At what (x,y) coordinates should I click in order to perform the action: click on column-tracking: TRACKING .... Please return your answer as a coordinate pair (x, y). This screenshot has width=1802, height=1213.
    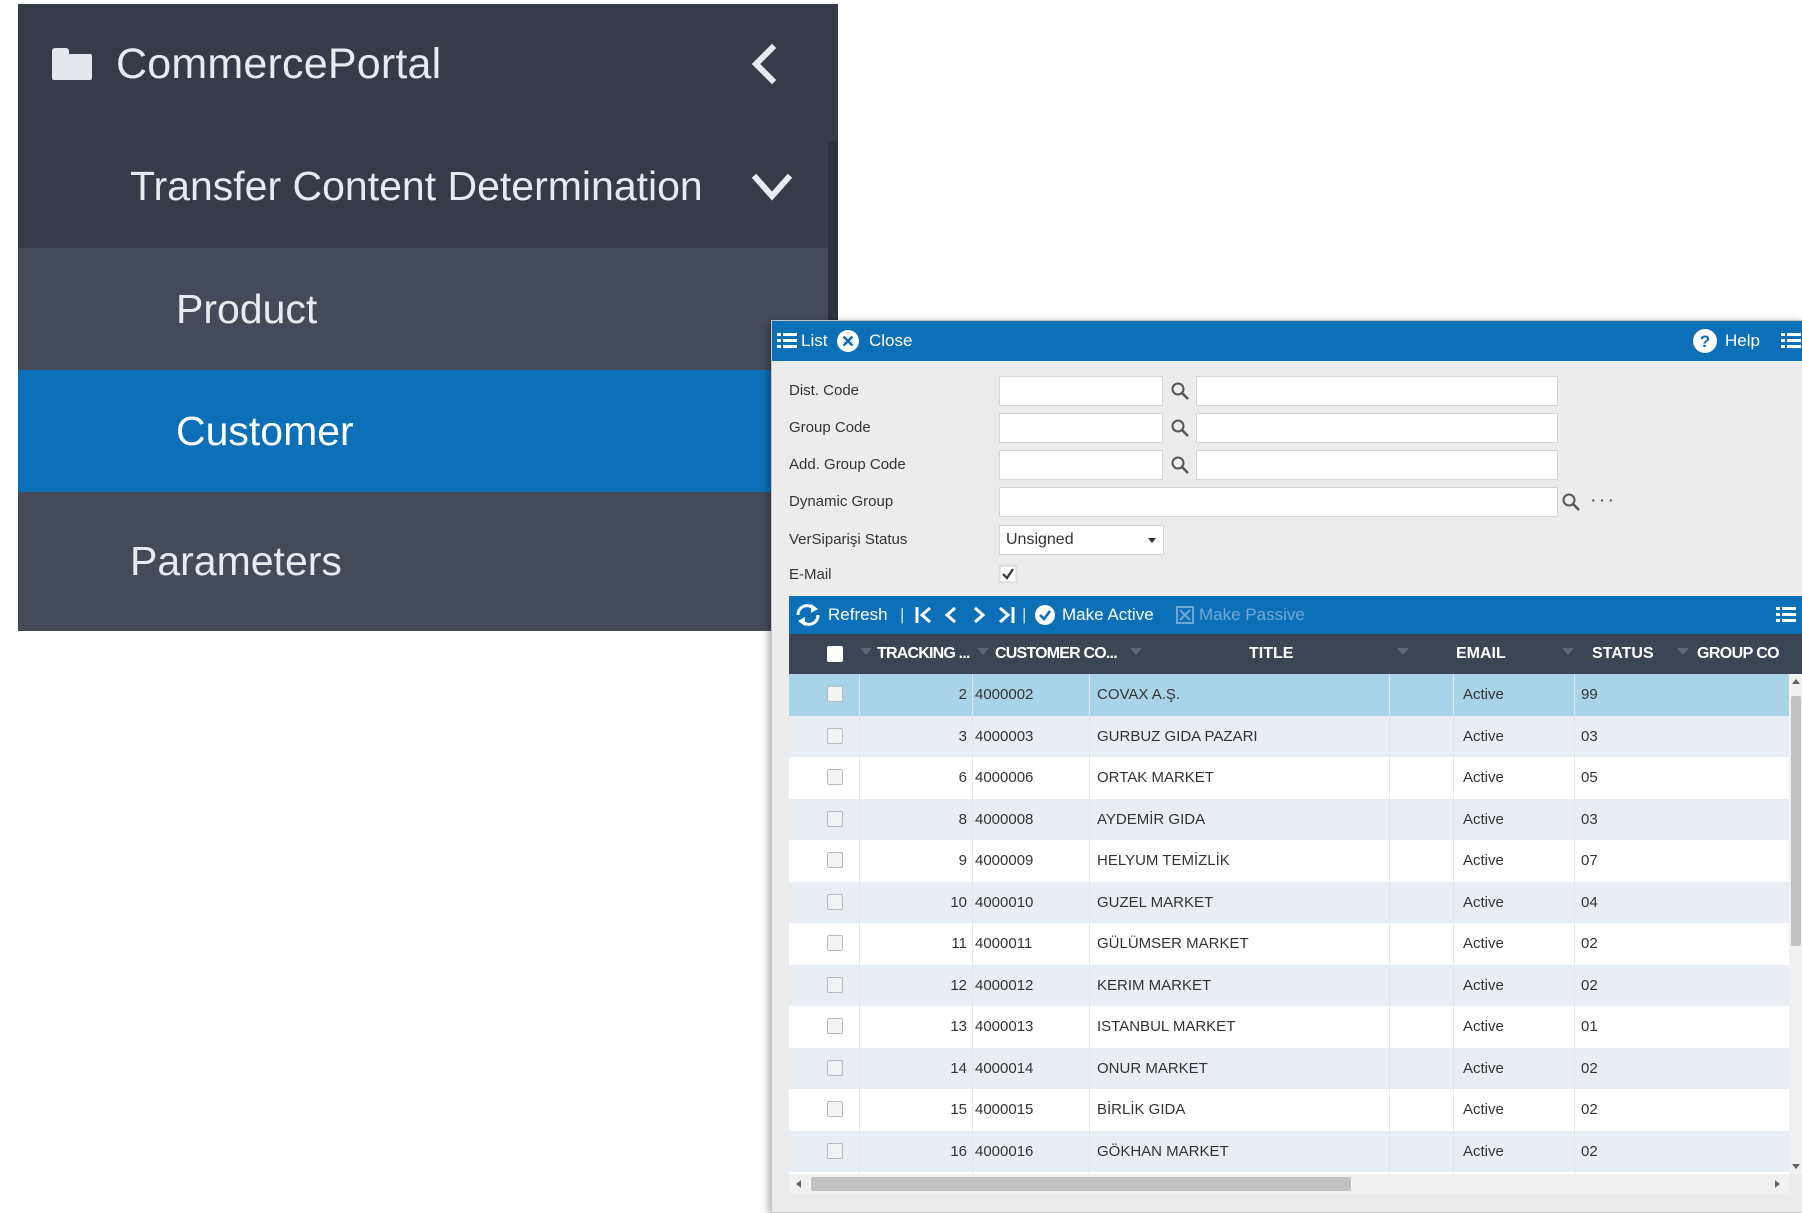
    Looking at the image, I should click on (923, 654).